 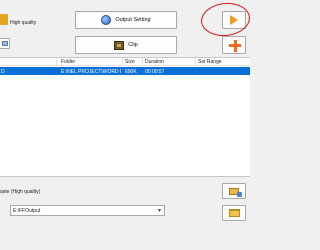 What do you see at coordinates (68, 62) in the screenshot?
I see `column-header-folder: Folder` at bounding box center [68, 62].